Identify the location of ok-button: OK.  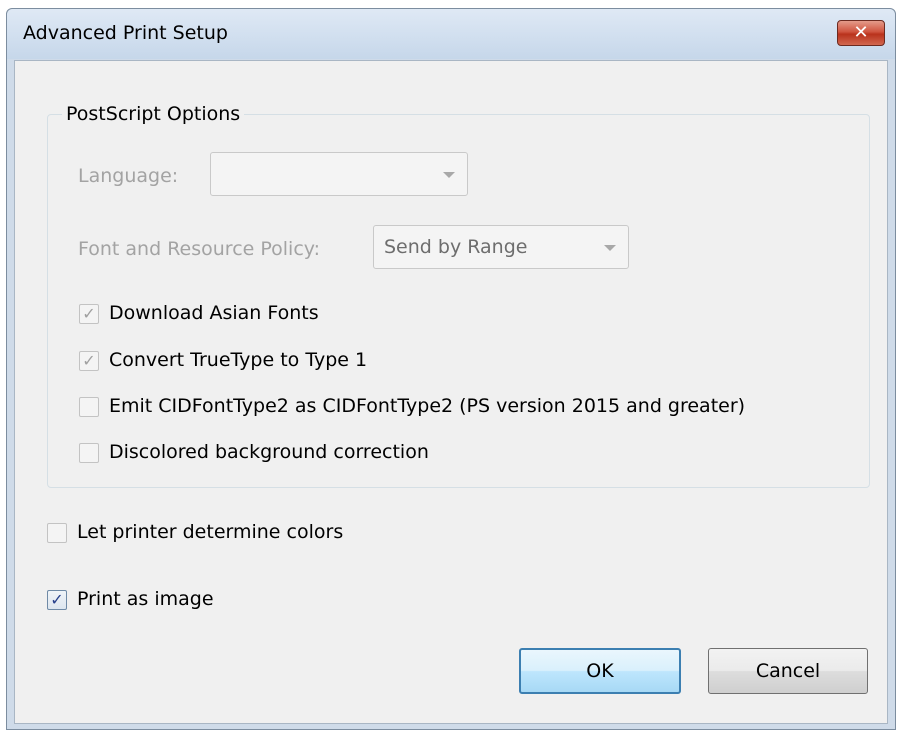
(600, 671).